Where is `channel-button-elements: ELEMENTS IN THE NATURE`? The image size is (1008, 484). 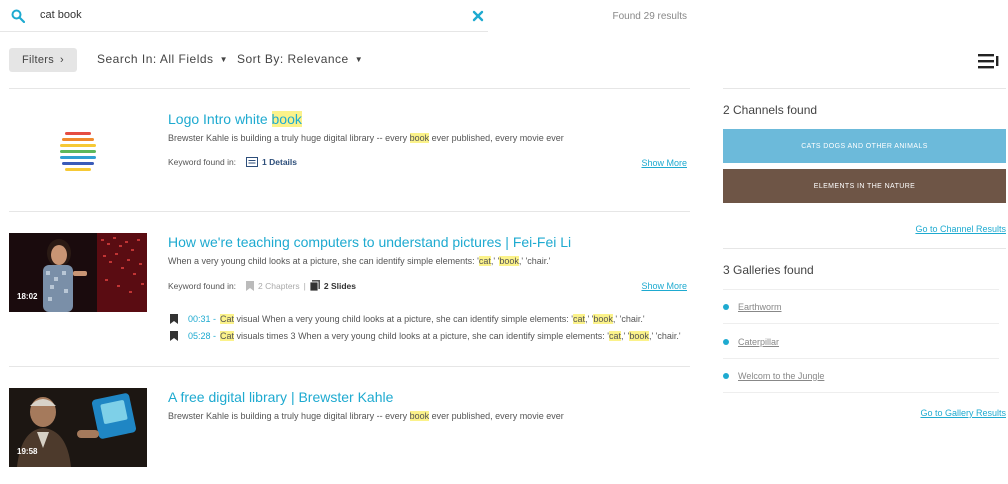 channel-button-elements: ELEMENTS IN THE NATURE is located at coordinates (864, 186).